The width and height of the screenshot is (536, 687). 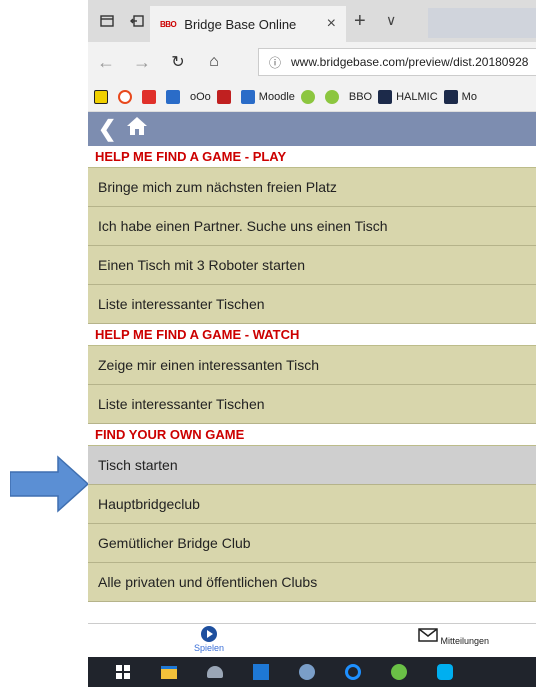 What do you see at coordinates (261, 672) in the screenshot?
I see `outlook-icon` at bounding box center [261, 672].